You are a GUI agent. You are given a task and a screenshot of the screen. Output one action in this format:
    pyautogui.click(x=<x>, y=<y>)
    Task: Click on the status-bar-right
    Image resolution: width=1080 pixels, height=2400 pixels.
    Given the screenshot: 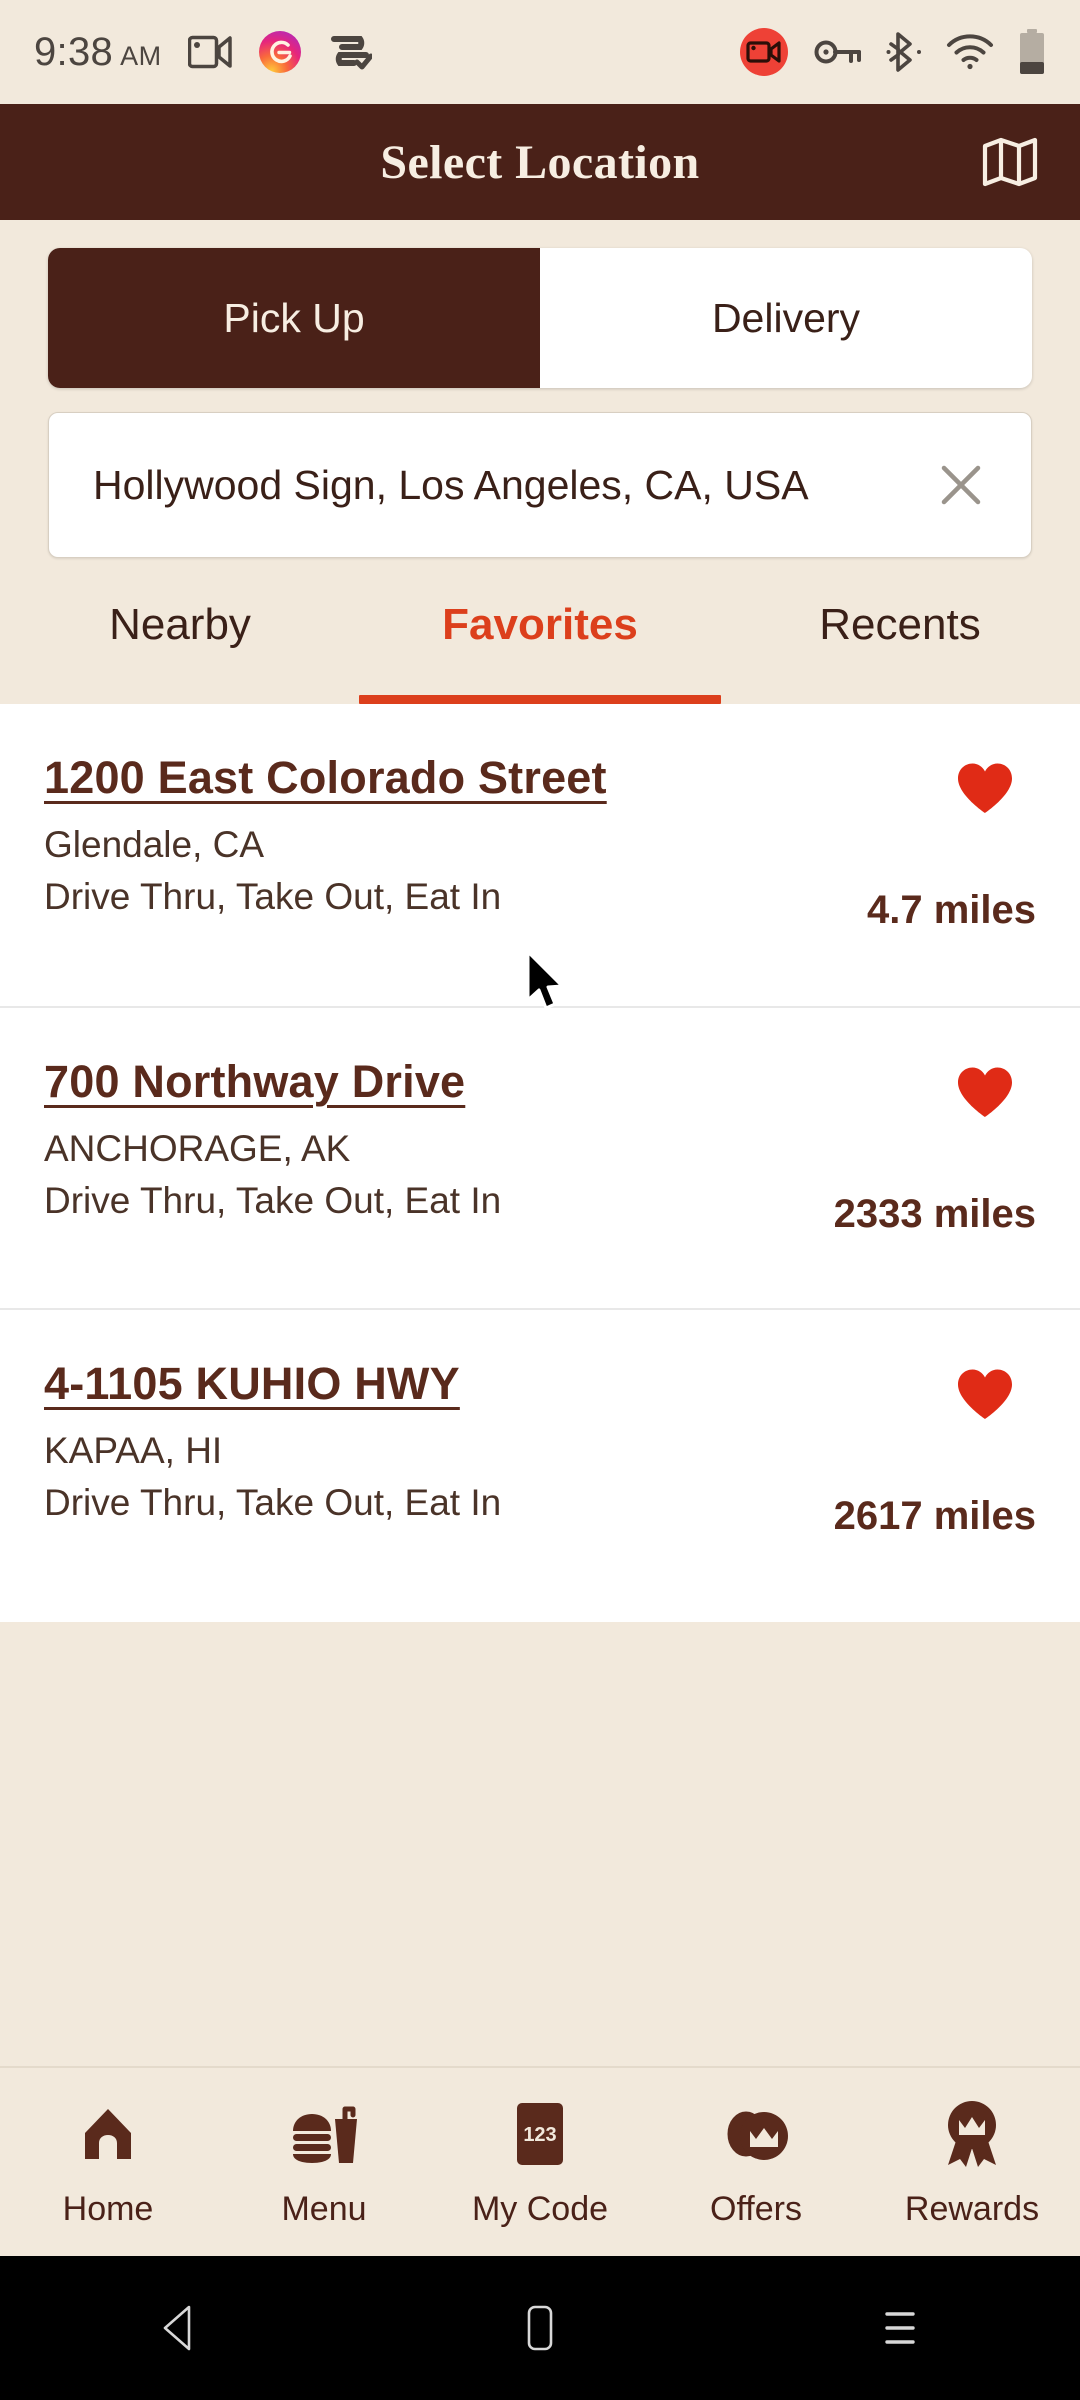 What is the action you would take?
    pyautogui.click(x=892, y=52)
    